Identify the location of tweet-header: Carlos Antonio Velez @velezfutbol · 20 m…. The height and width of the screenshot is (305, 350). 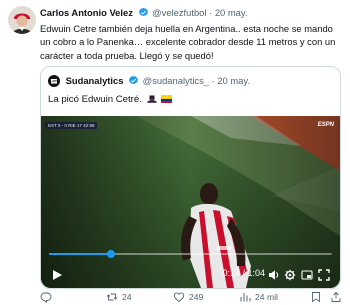
(192, 13).